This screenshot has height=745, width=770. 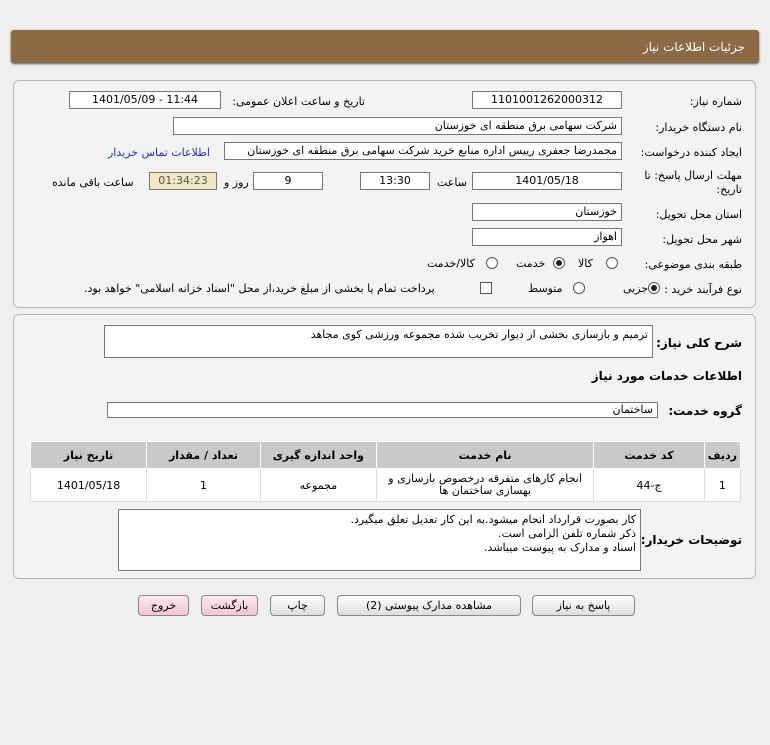 What do you see at coordinates (88, 455) in the screenshot?
I see `col-date: تاریخ نیاز` at bounding box center [88, 455].